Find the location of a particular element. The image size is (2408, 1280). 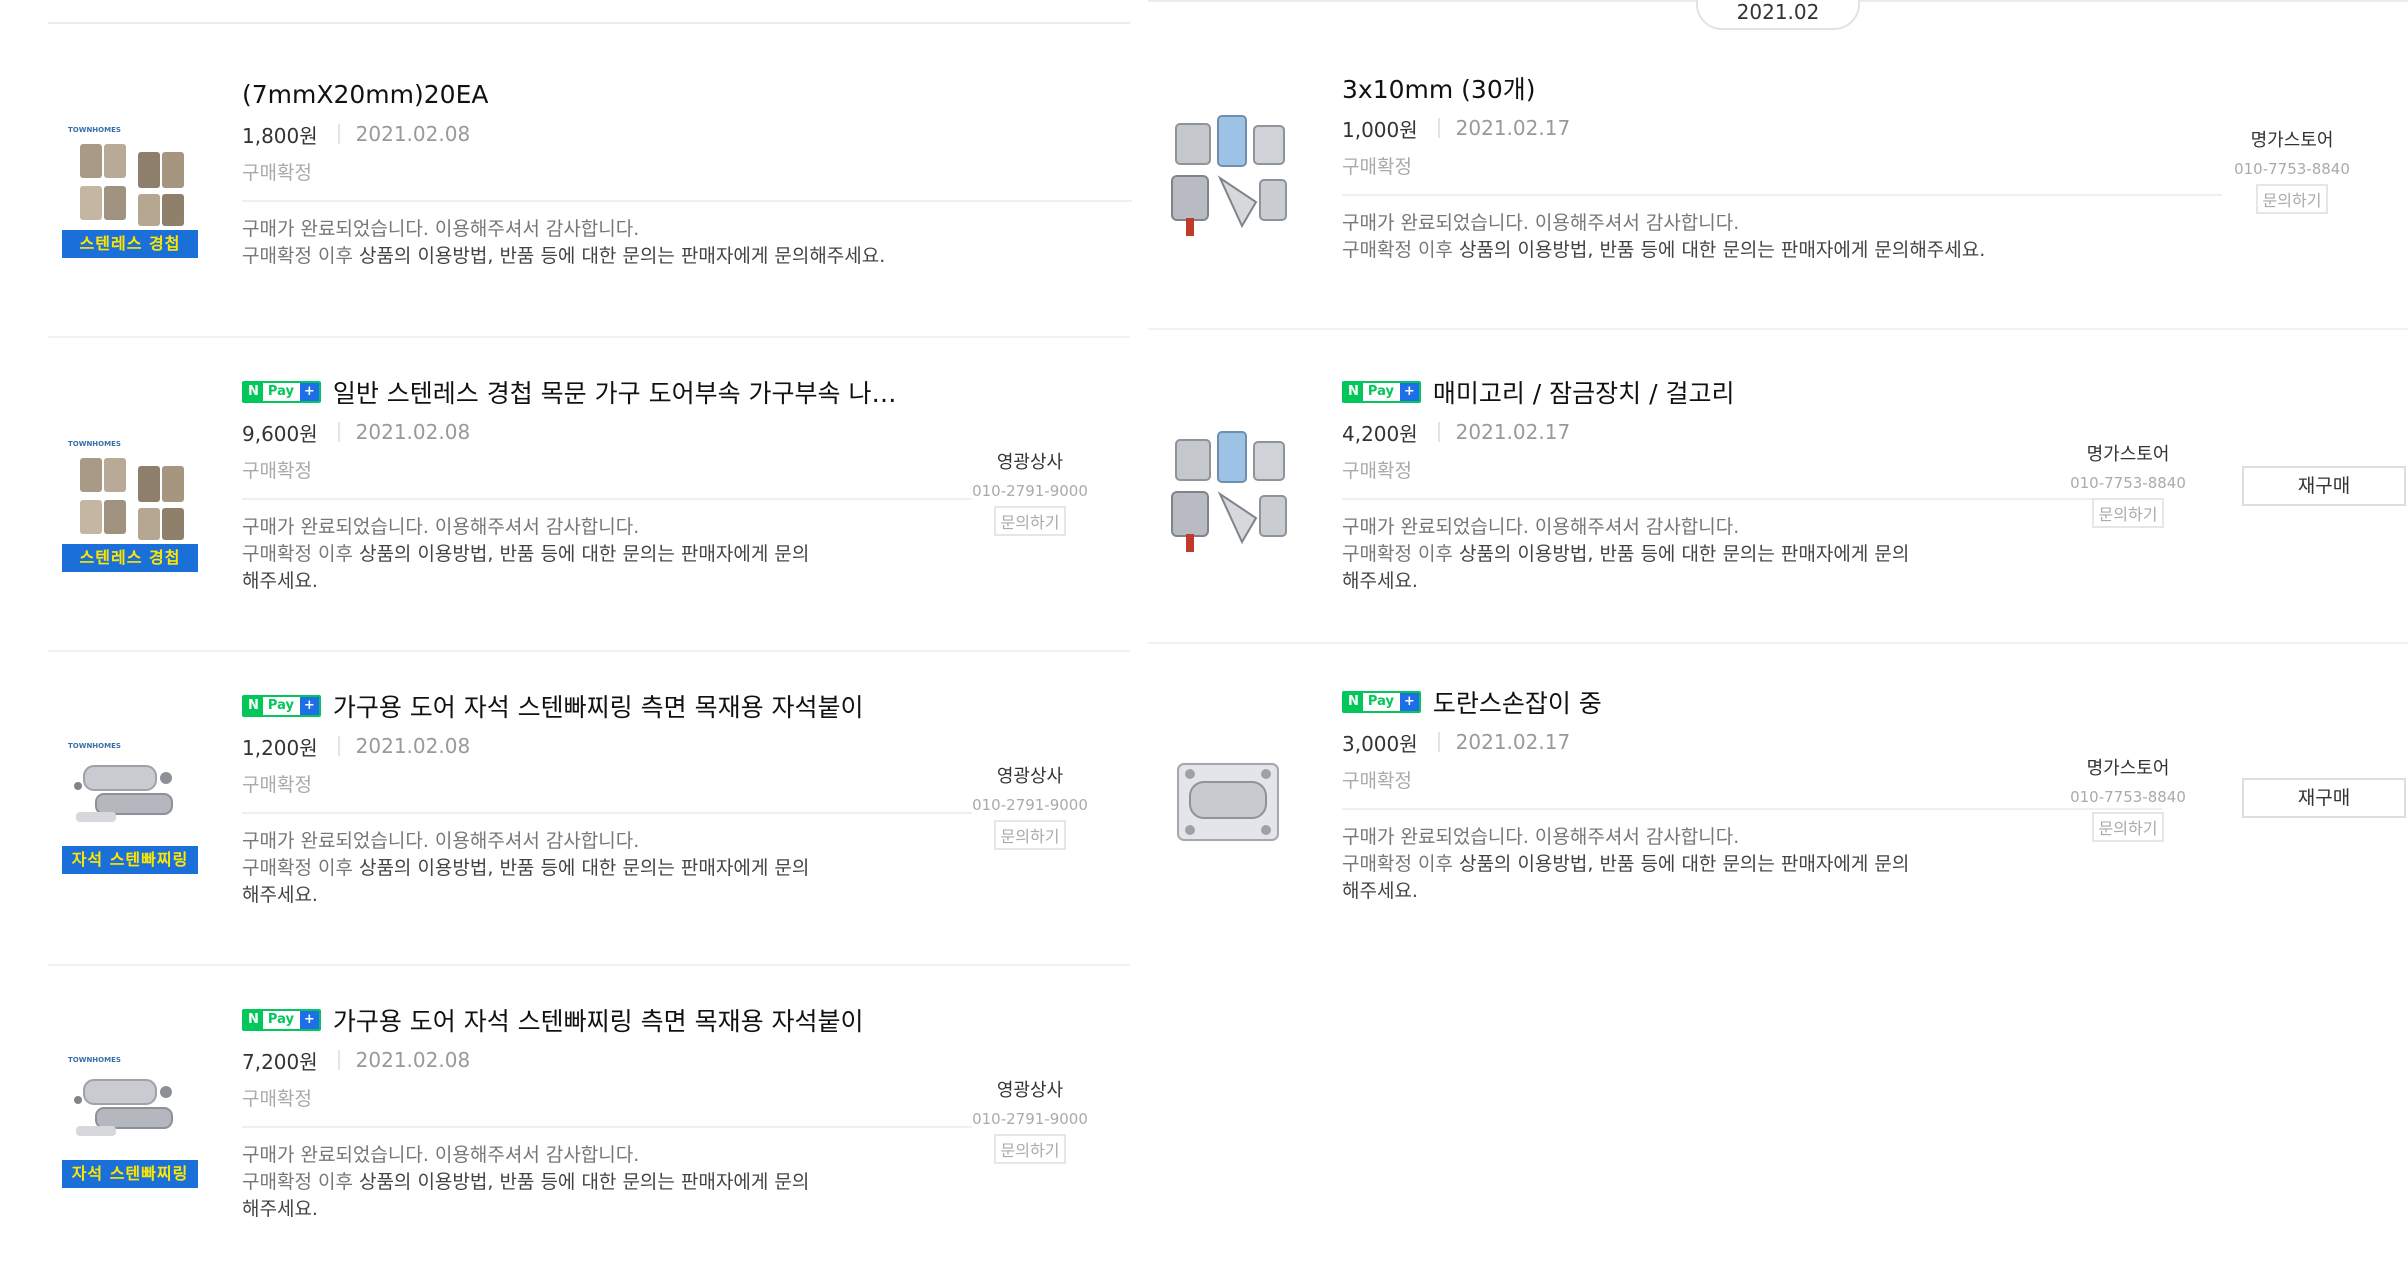

message-emphasis: 상품의 이용방법, 반품 등에 대한 문의는 판매자에게 문의해주세요. is located at coordinates (1722, 250).